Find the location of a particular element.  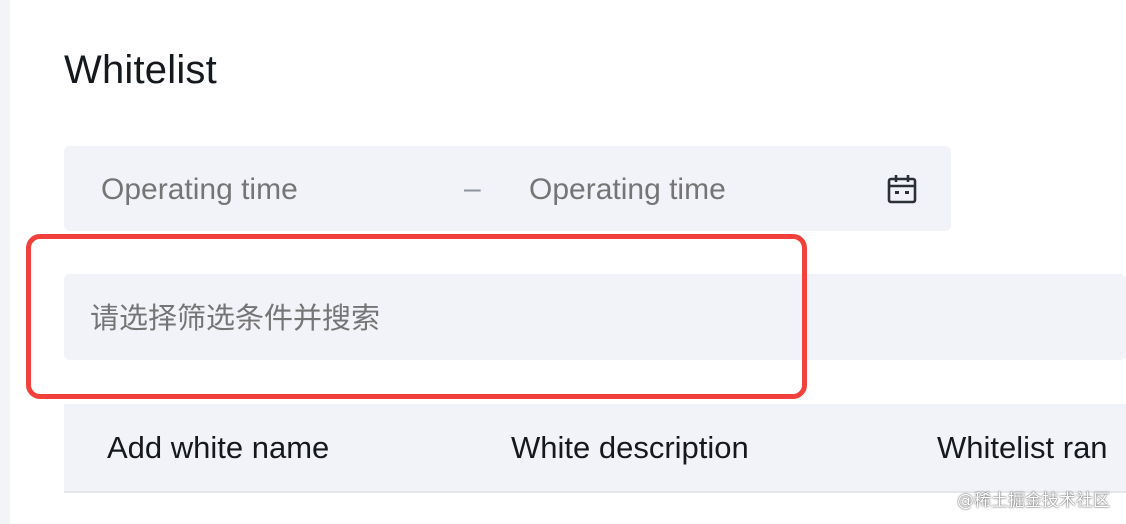

end-time-input is located at coordinates (694, 189).